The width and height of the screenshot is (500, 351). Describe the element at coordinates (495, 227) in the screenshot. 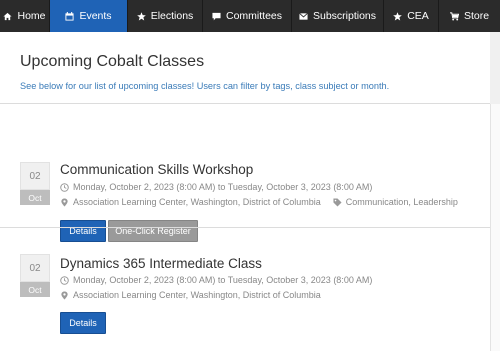

I see `scrollbar` at that location.